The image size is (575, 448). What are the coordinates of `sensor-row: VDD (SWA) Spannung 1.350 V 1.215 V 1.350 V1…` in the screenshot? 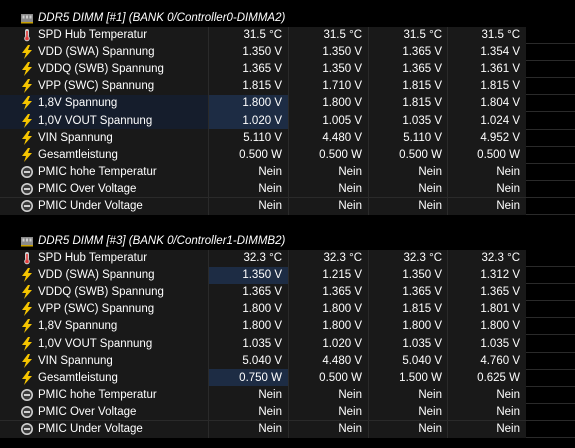 It's located at (287, 275).